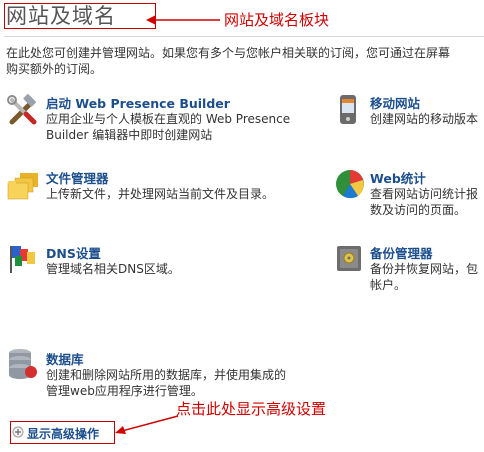 The width and height of the screenshot is (484, 452). What do you see at coordinates (244, 36) in the screenshot?
I see `title-divider` at bounding box center [244, 36].